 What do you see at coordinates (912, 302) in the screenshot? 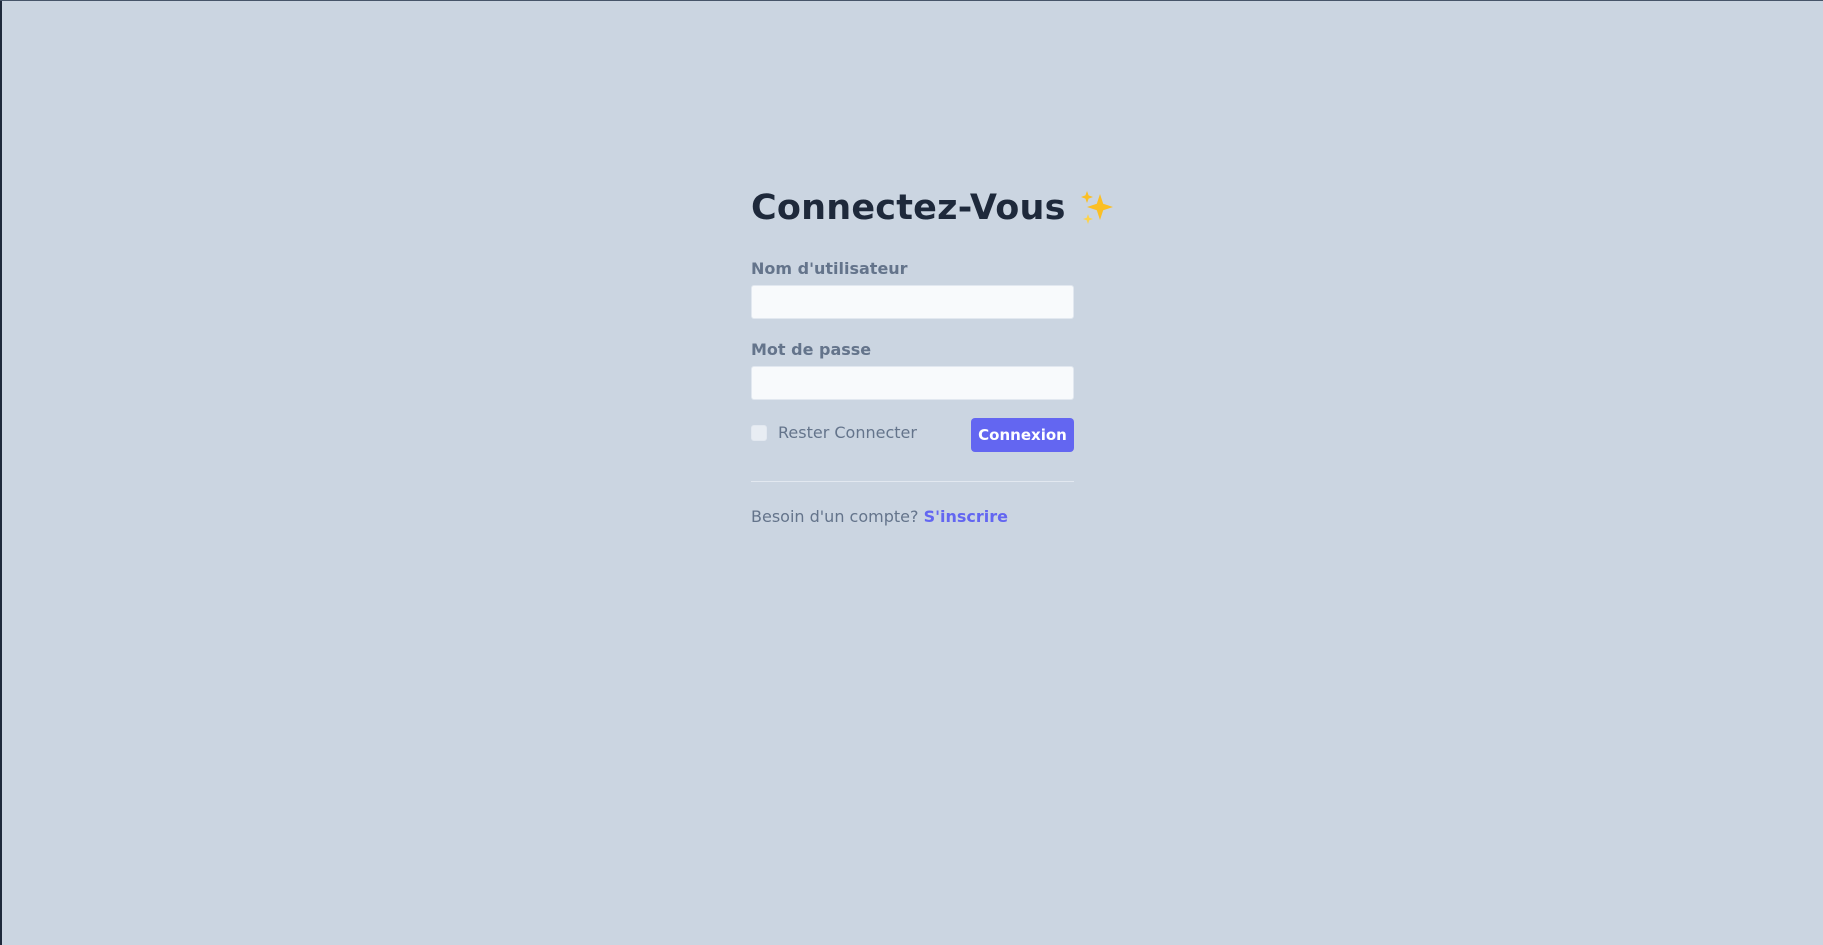
I see `username-input` at bounding box center [912, 302].